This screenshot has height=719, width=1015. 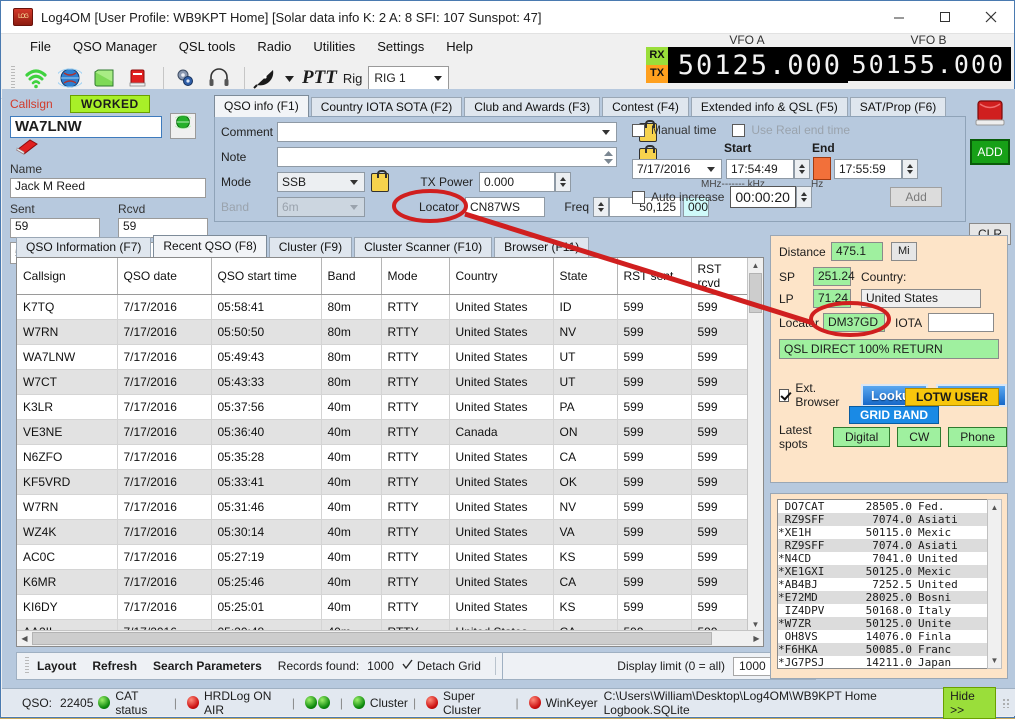 I want to click on scroll-left-icon: ◀, so click(x=24, y=638).